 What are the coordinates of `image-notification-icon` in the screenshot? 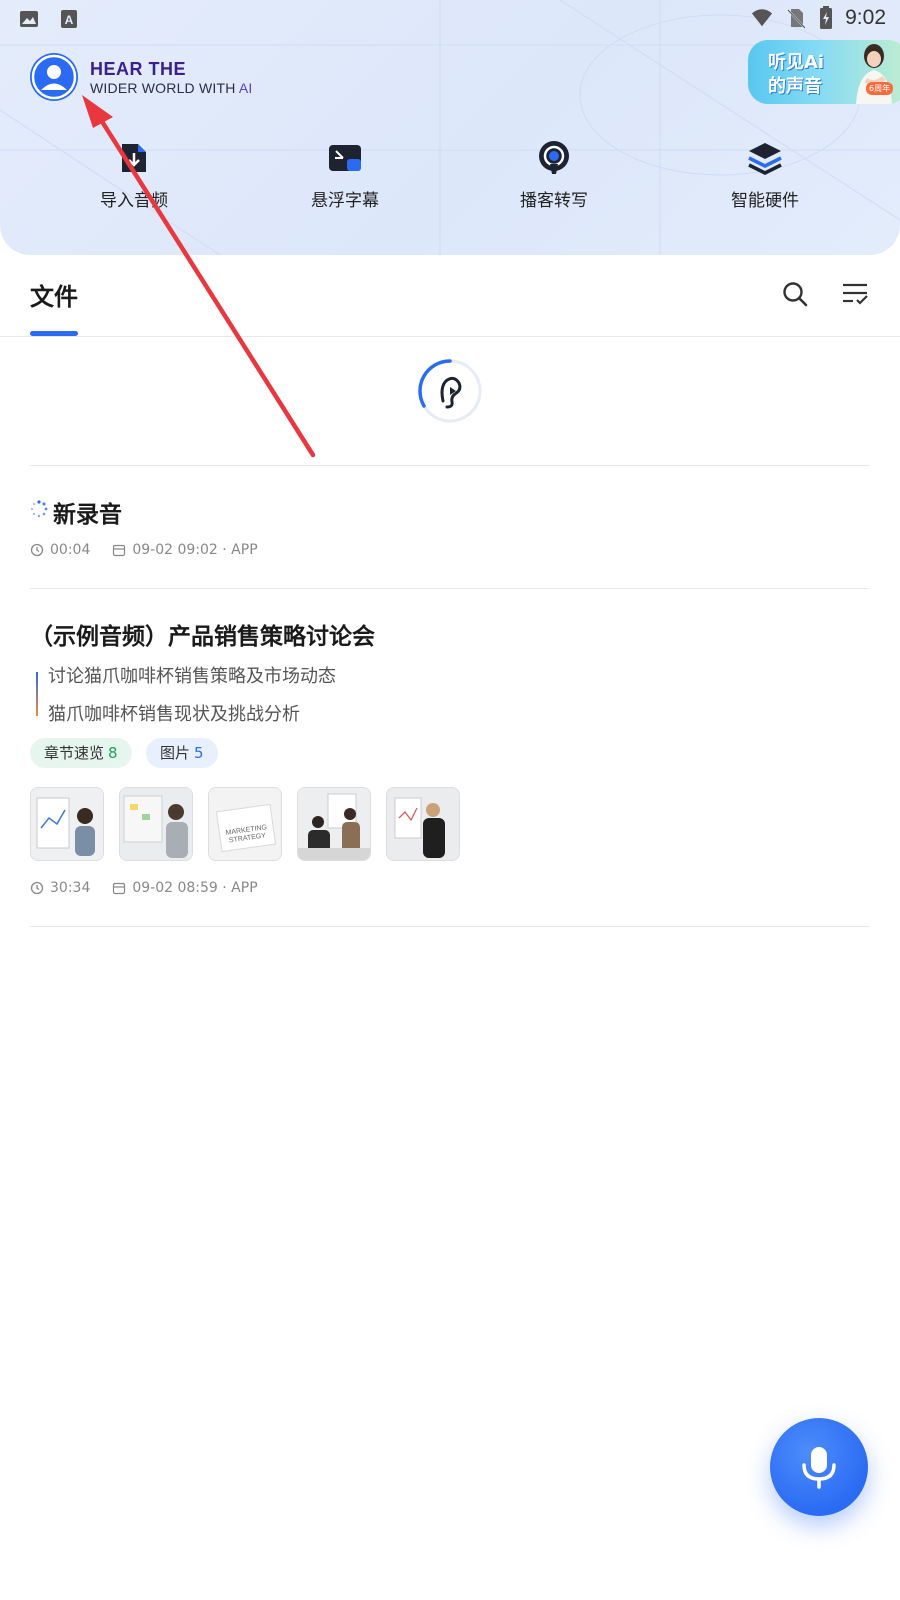 It's located at (29, 19).